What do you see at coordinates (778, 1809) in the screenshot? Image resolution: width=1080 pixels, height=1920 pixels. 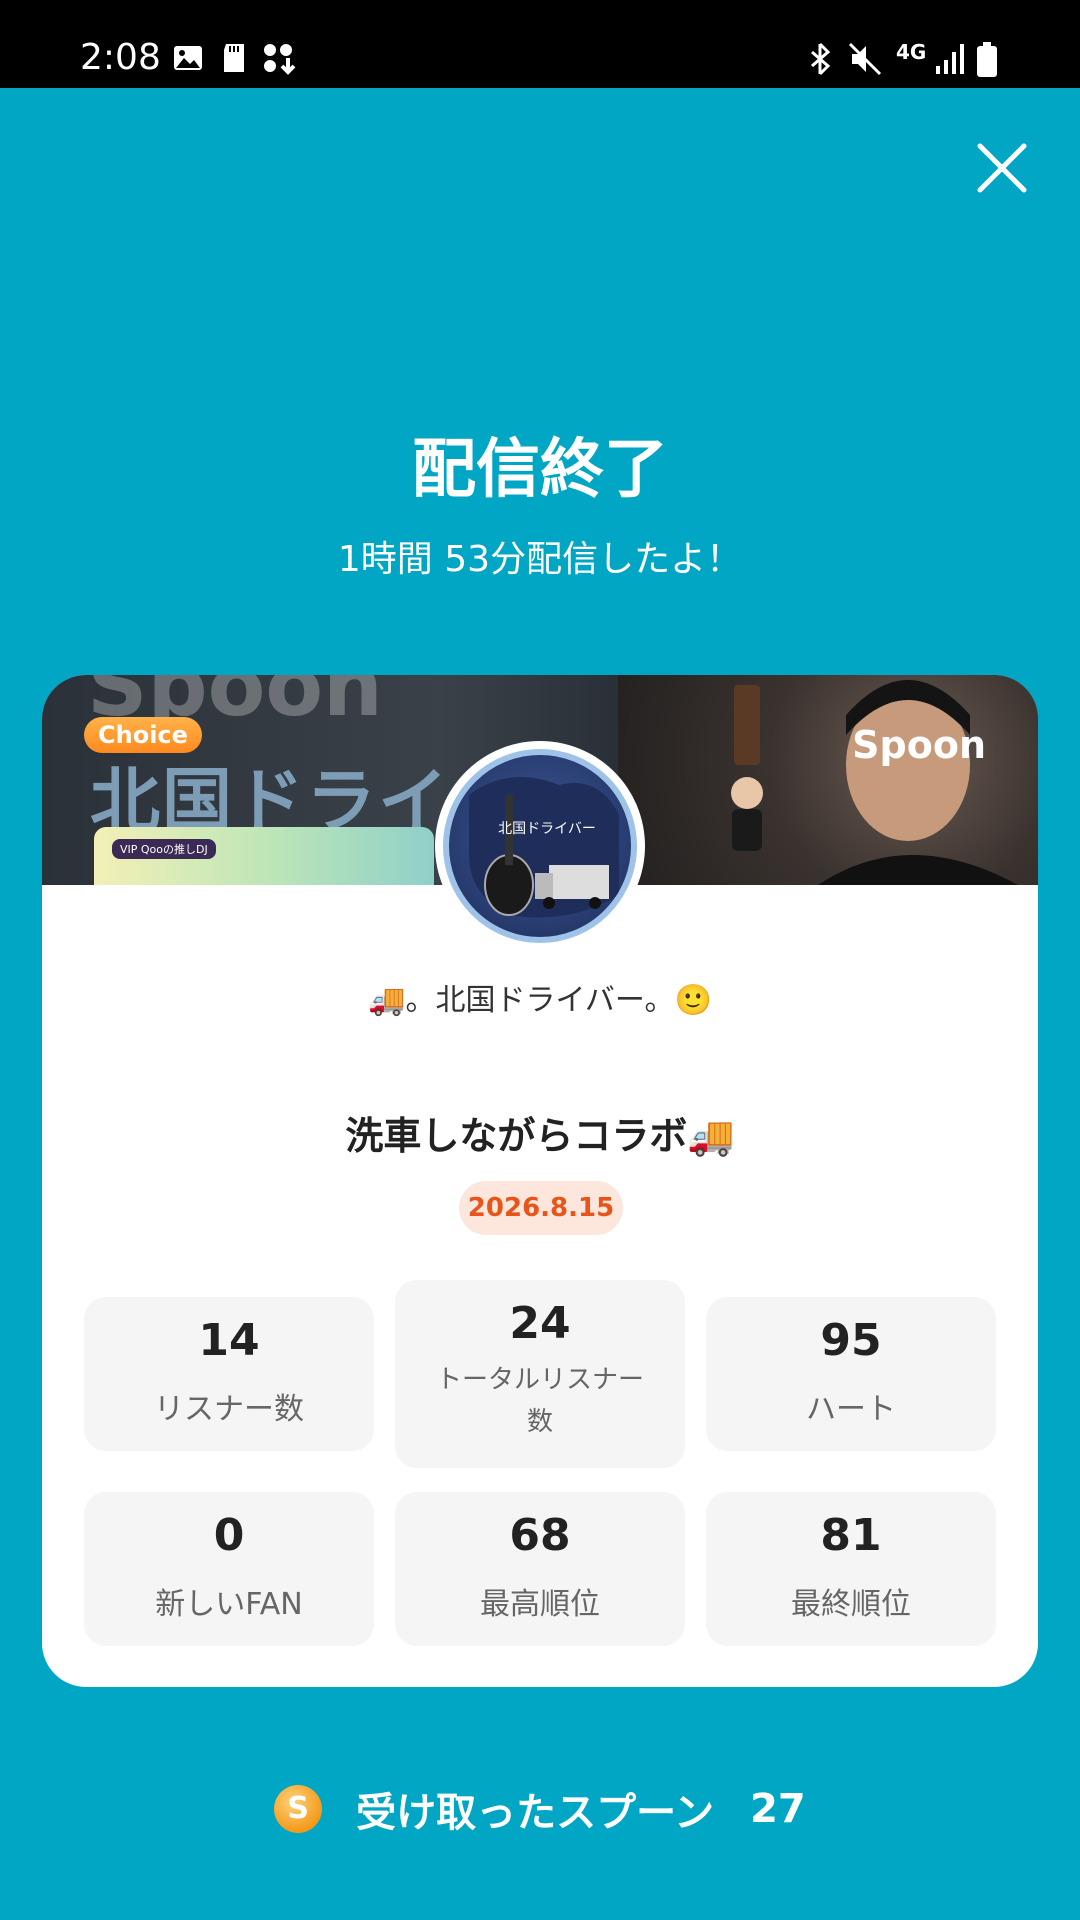 I see `received-spoons-count: 27` at bounding box center [778, 1809].